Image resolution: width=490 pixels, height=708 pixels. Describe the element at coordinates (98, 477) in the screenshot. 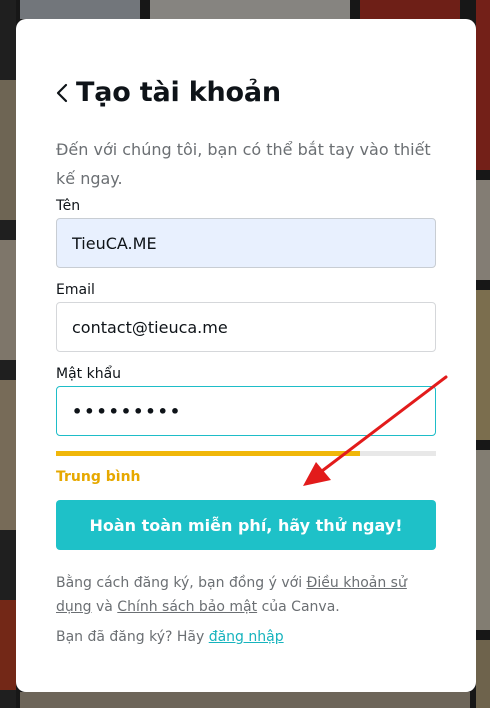

I see `password-strength-label: Trung bình` at that location.